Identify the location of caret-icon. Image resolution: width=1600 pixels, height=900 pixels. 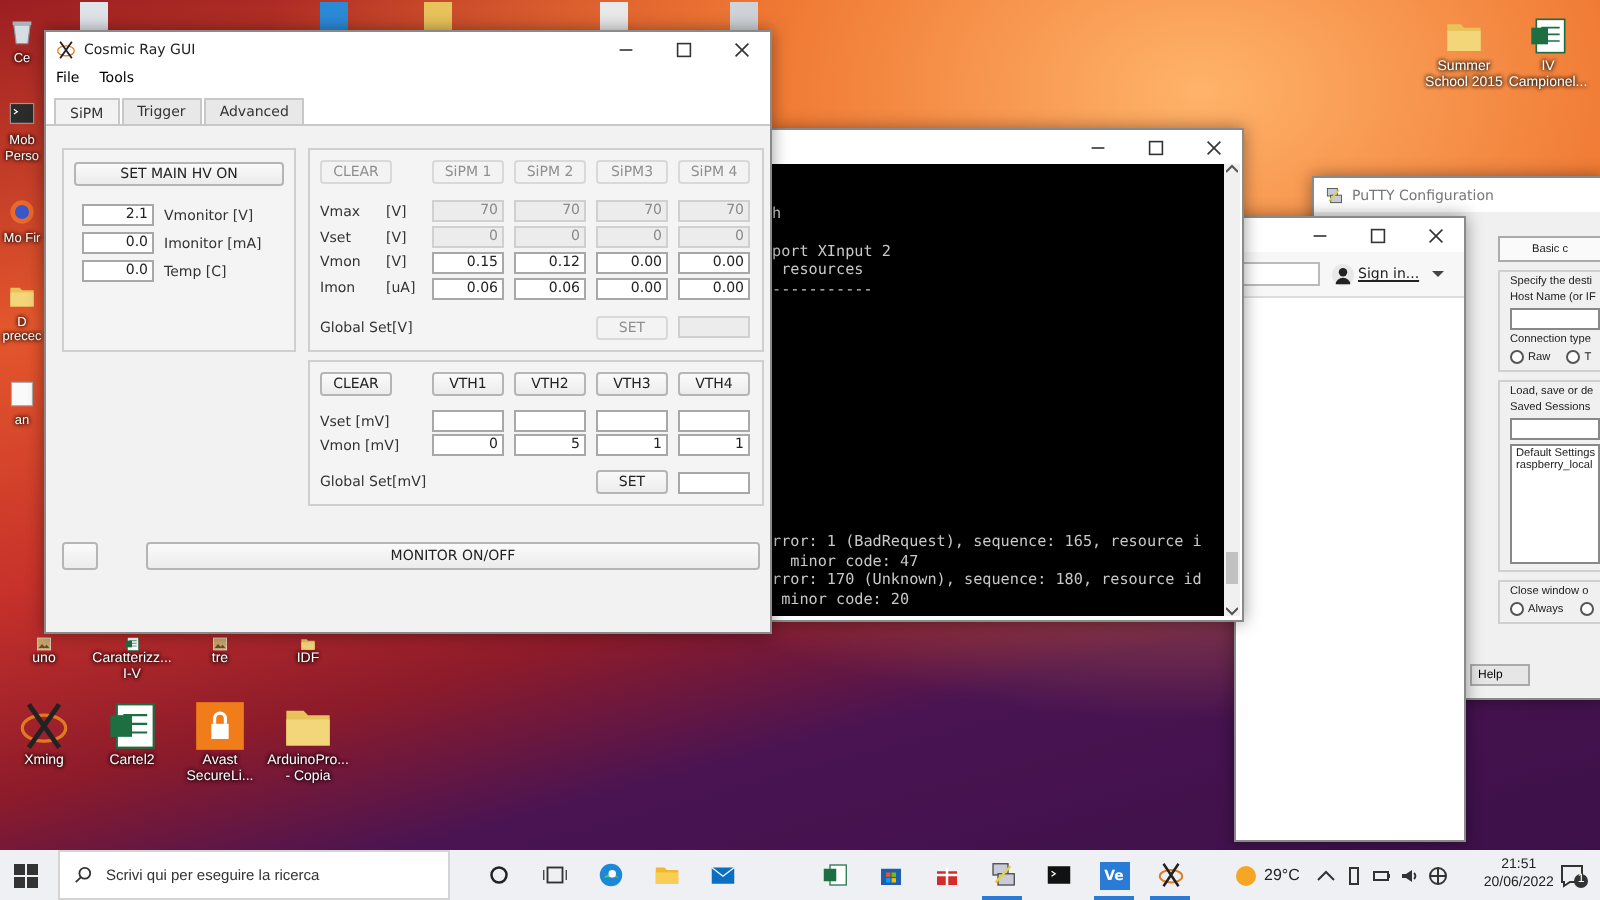
(1437, 274).